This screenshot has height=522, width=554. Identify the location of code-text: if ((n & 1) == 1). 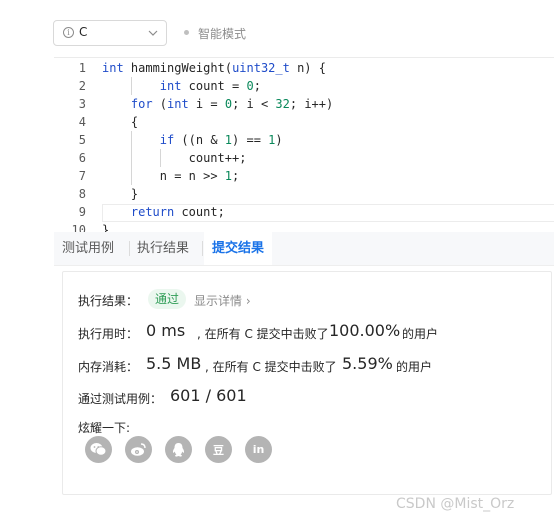
(221, 140).